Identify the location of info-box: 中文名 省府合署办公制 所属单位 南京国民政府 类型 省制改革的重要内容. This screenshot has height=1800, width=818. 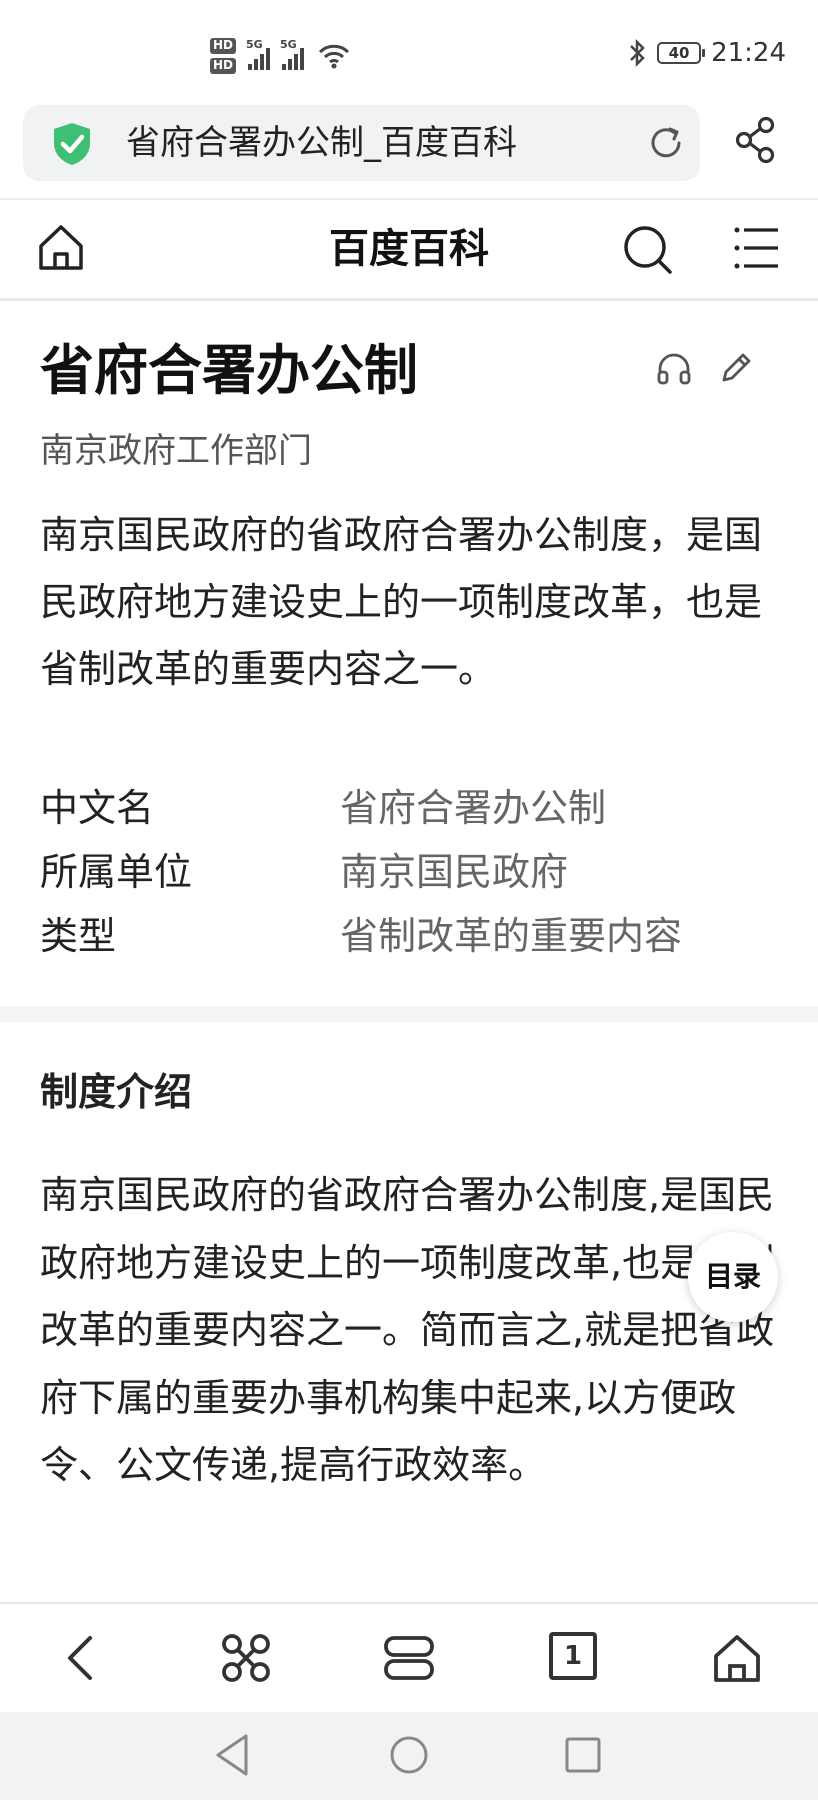
(410, 868).